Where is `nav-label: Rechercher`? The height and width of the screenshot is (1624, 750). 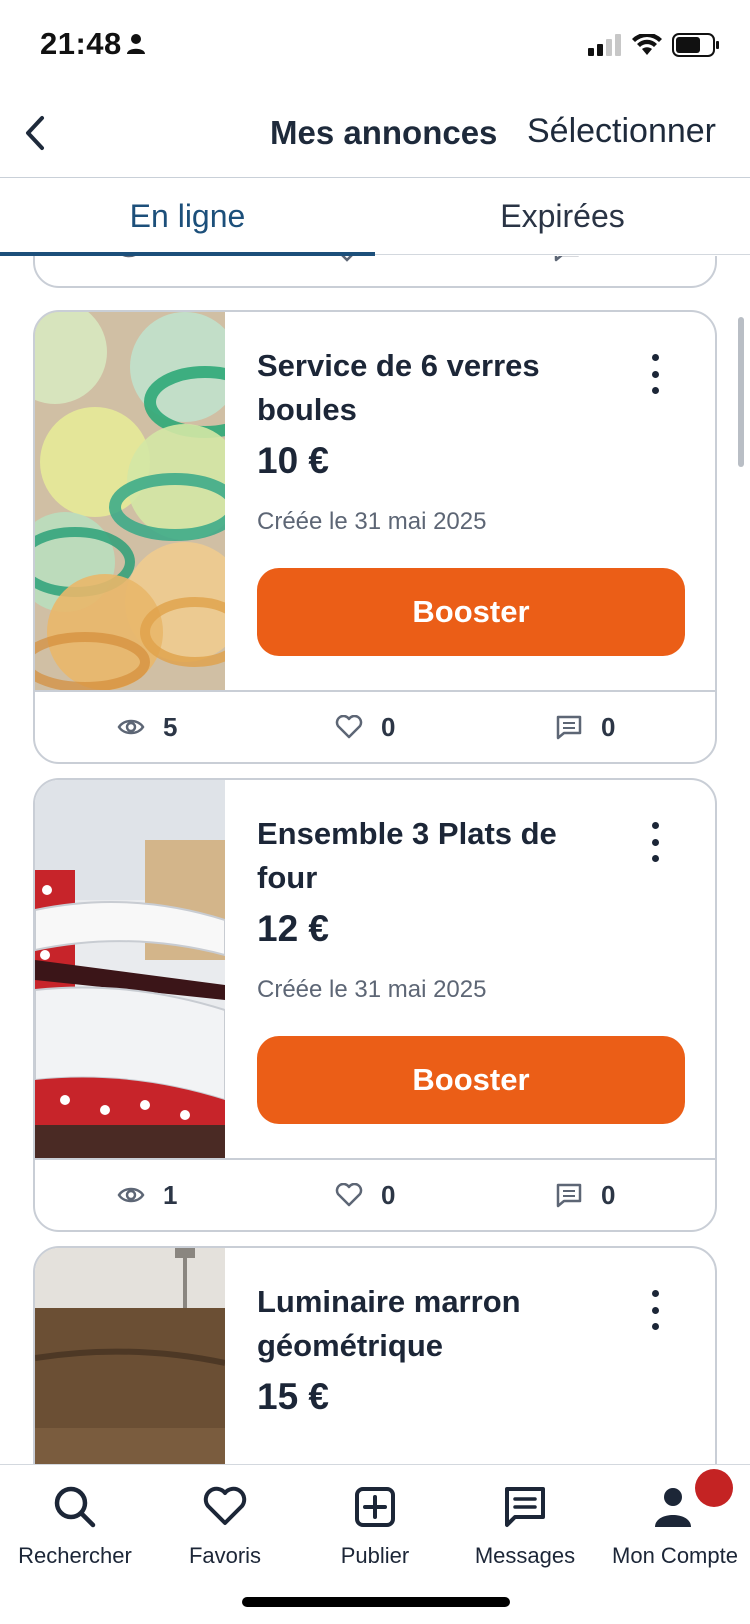
nav-label: Rechercher is located at coordinates (75, 1555).